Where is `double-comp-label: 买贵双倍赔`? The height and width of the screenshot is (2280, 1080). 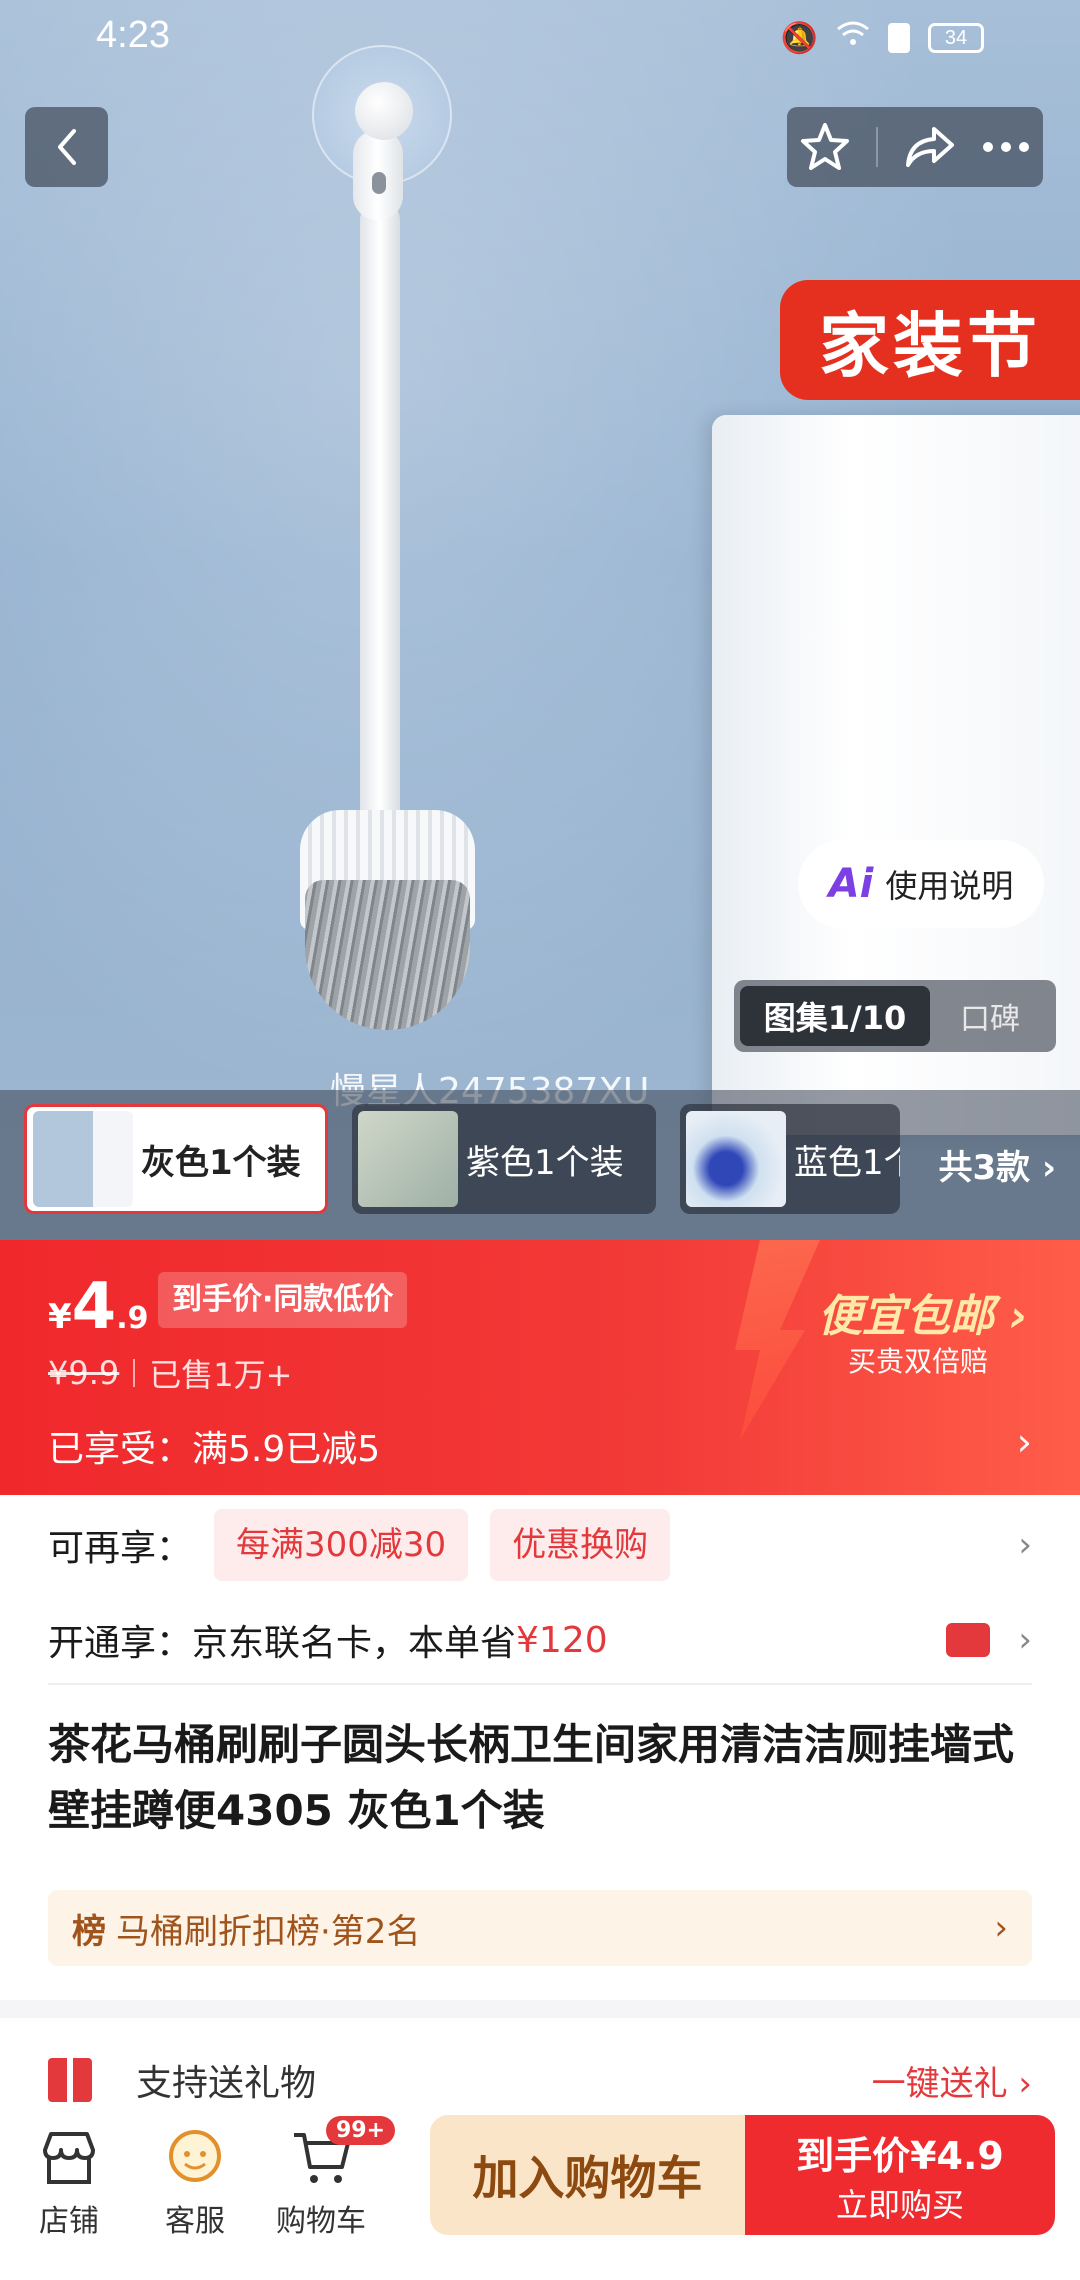
double-comp-label: 买贵双倍赔 is located at coordinates (918, 1361).